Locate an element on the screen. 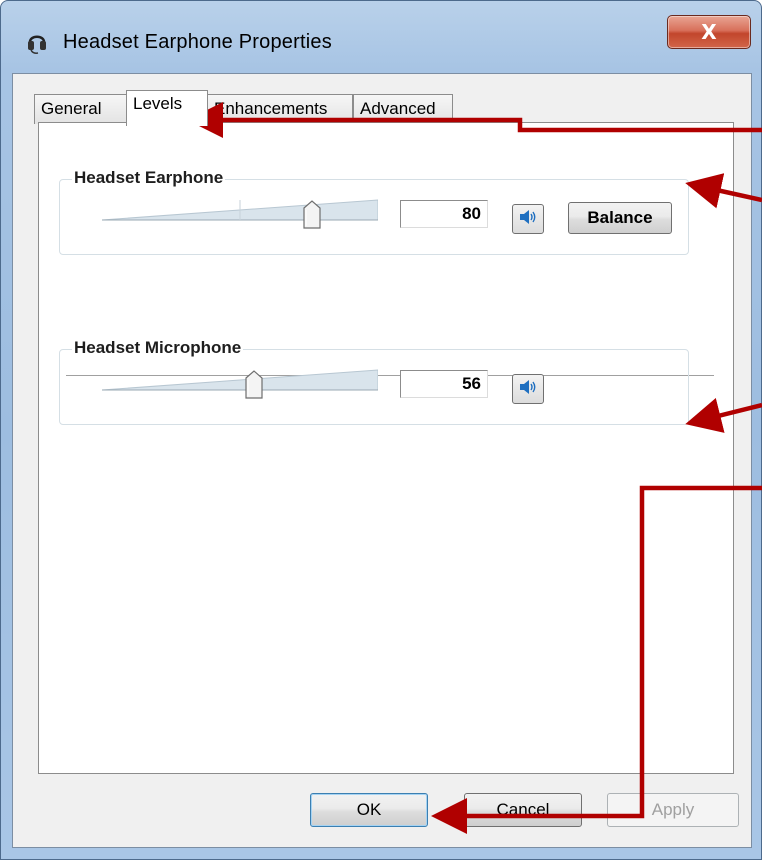  close-button: X is located at coordinates (709, 32).